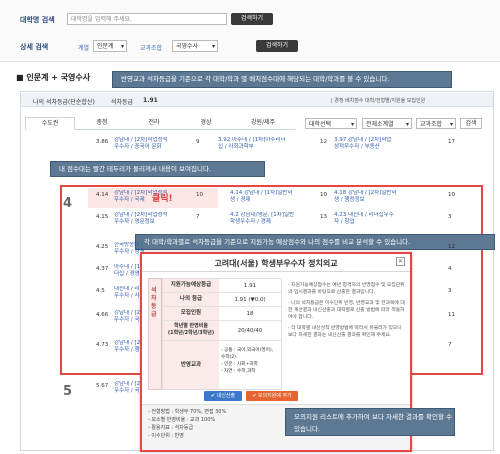 Image resolution: width=500 pixels, height=454 pixels. I want to click on row-score: 5.67, so click(102, 386).